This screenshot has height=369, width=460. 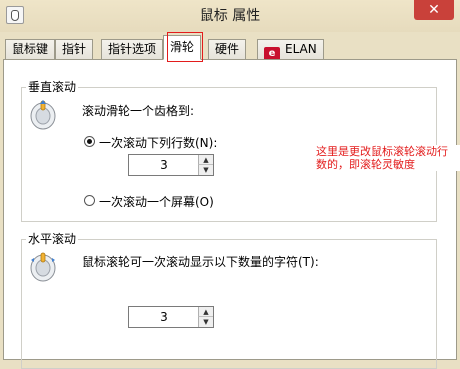 What do you see at coordinates (365, 164) in the screenshot?
I see `annotation-line-2: 数的，即滚轮灵敏度` at bounding box center [365, 164].